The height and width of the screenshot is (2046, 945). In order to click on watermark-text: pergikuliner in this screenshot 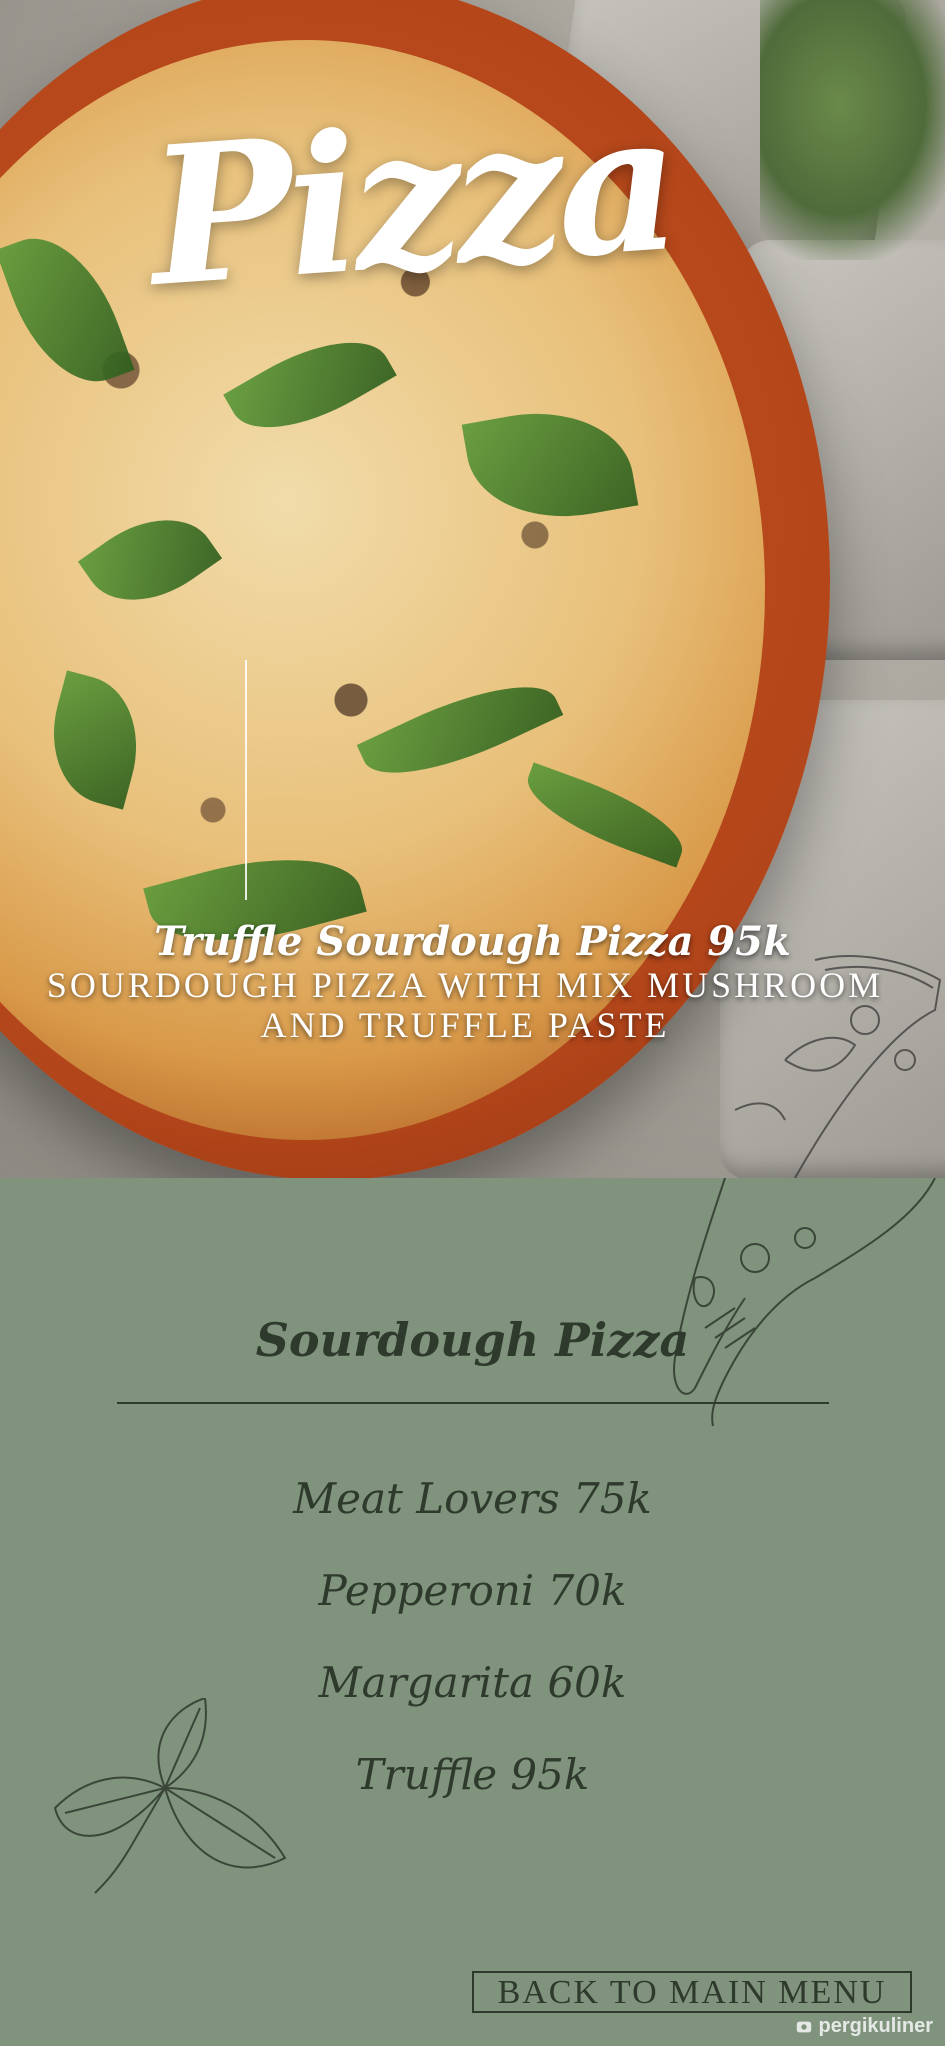, I will do `click(875, 2026)`.